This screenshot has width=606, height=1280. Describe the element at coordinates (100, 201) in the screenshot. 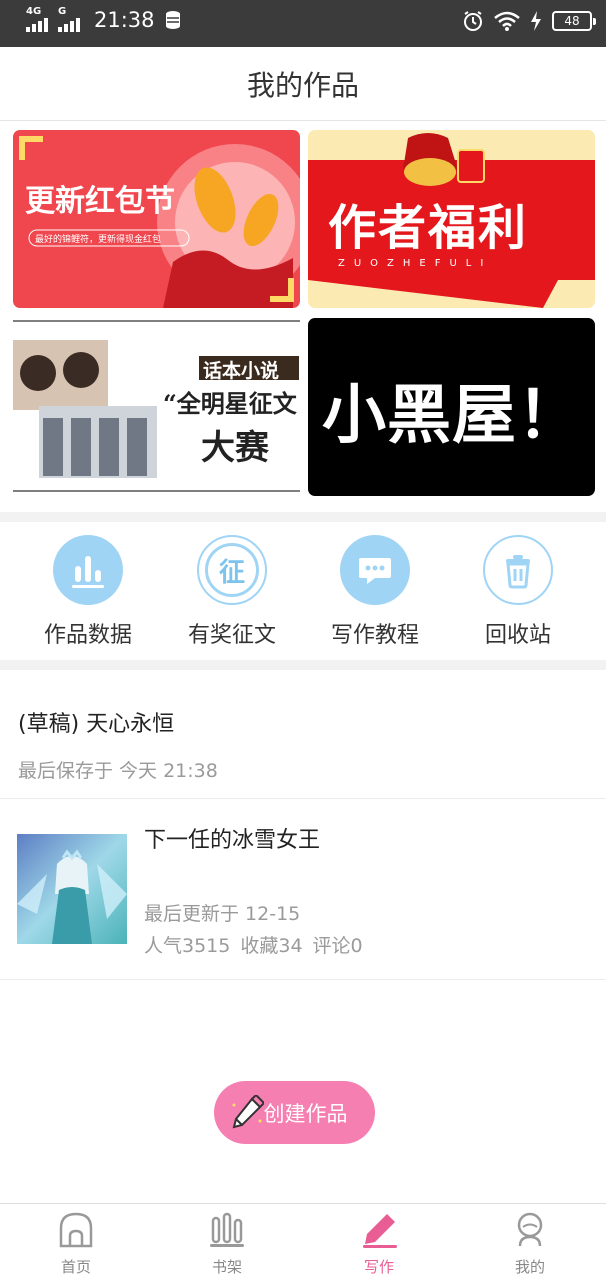

I see `banner-red-packet-title: 更新红包节` at that location.